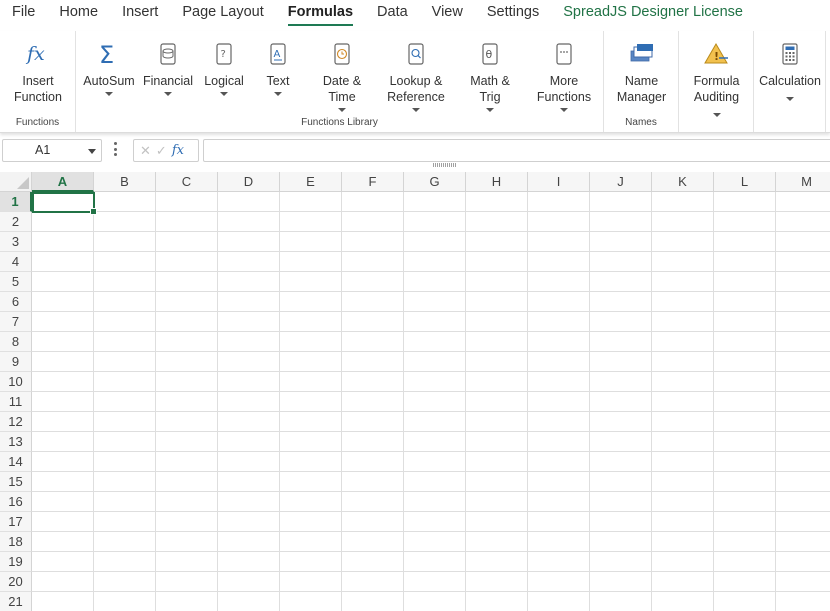 The height and width of the screenshot is (611, 830). What do you see at coordinates (23, 14) in the screenshot?
I see `tab-file: File` at bounding box center [23, 14].